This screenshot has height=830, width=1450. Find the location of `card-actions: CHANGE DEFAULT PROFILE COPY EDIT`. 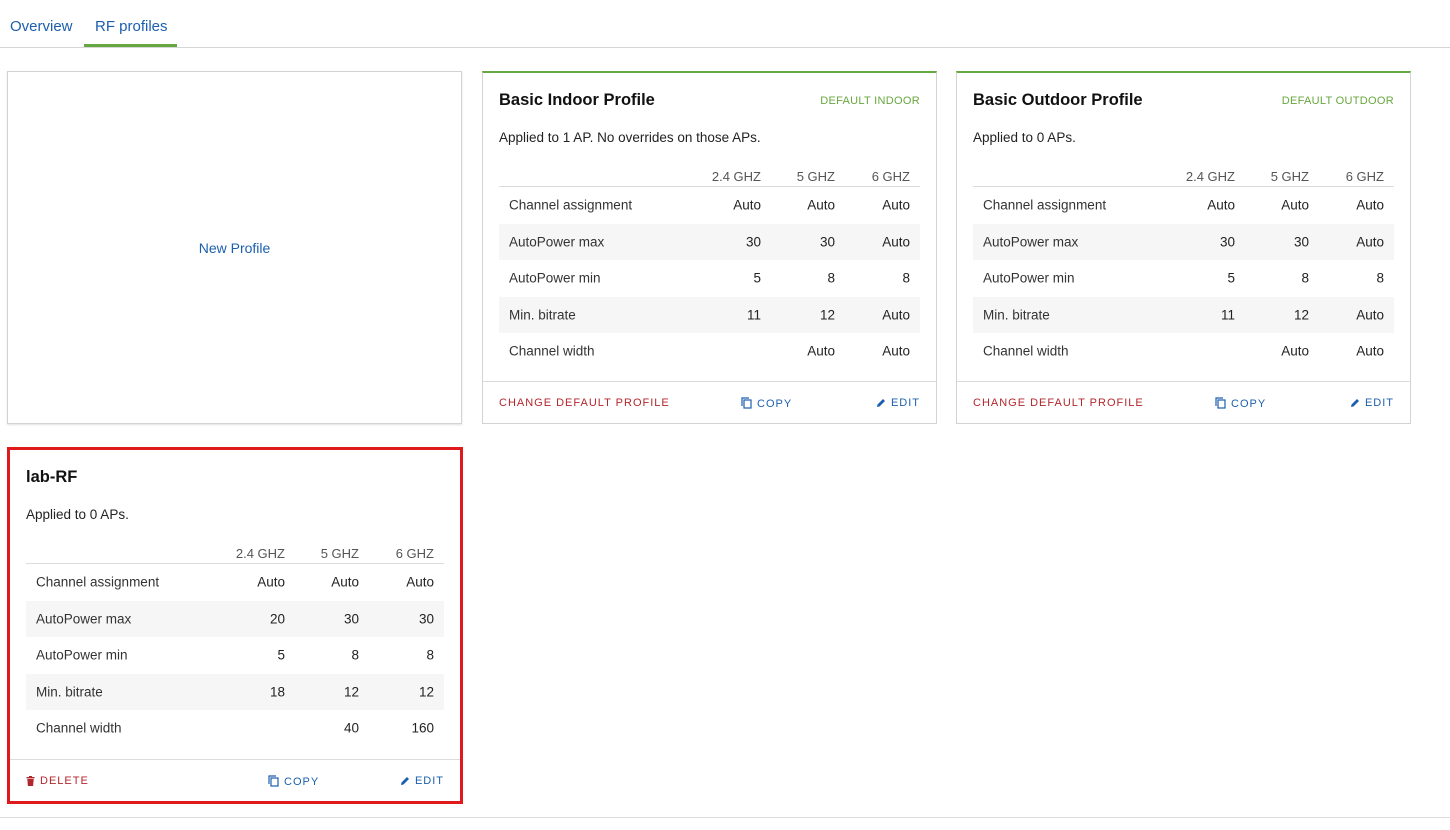

card-actions: CHANGE DEFAULT PROFILE COPY EDIT is located at coordinates (709, 402).